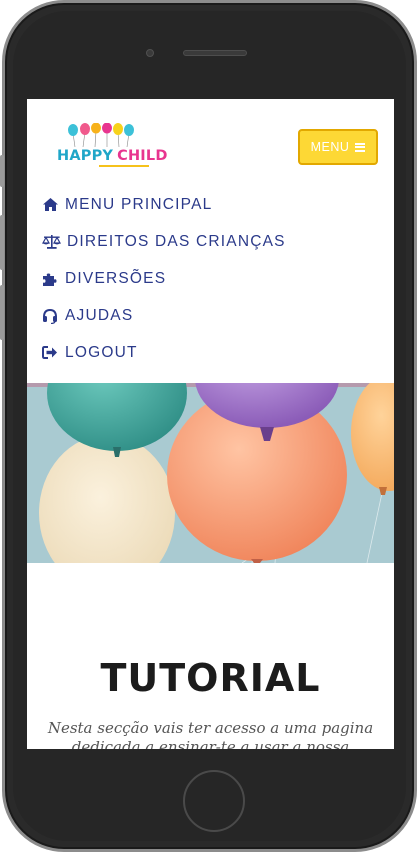 This screenshot has height=854, width=419. I want to click on nav-item-label: AJUDAS, so click(99, 315).